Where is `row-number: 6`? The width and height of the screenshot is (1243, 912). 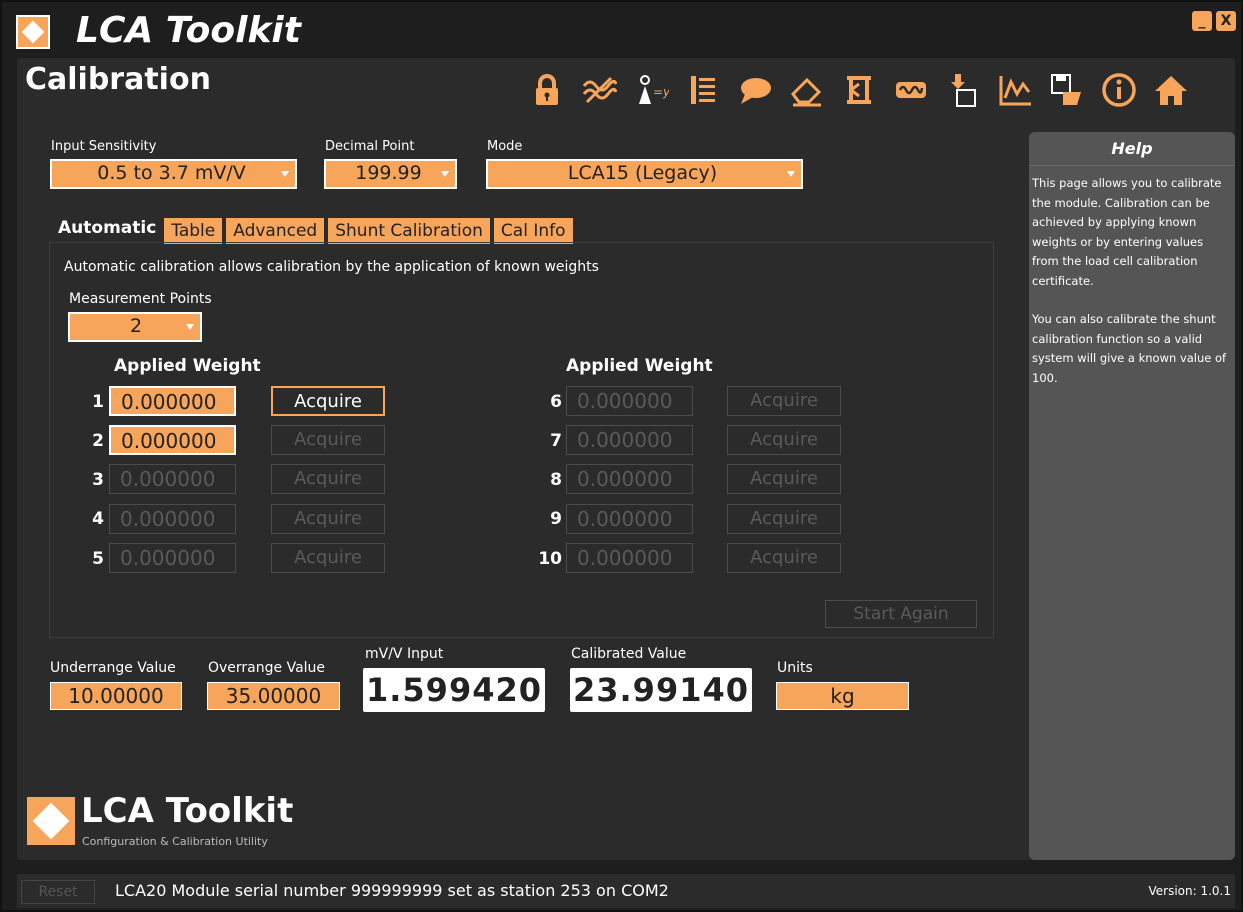 row-number: 6 is located at coordinates (556, 402).